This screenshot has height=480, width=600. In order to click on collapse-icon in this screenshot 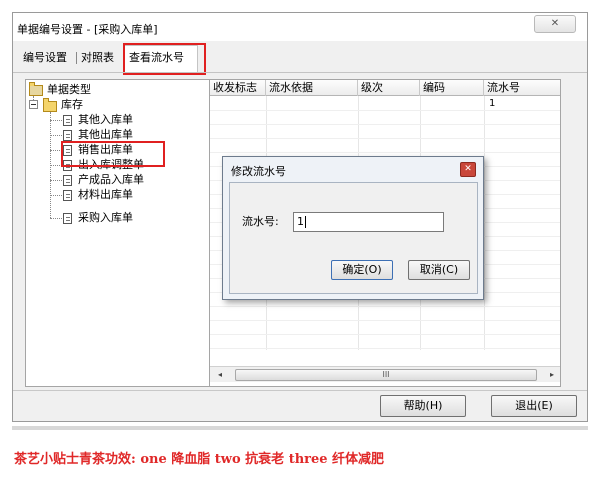, I will do `click(33, 104)`.